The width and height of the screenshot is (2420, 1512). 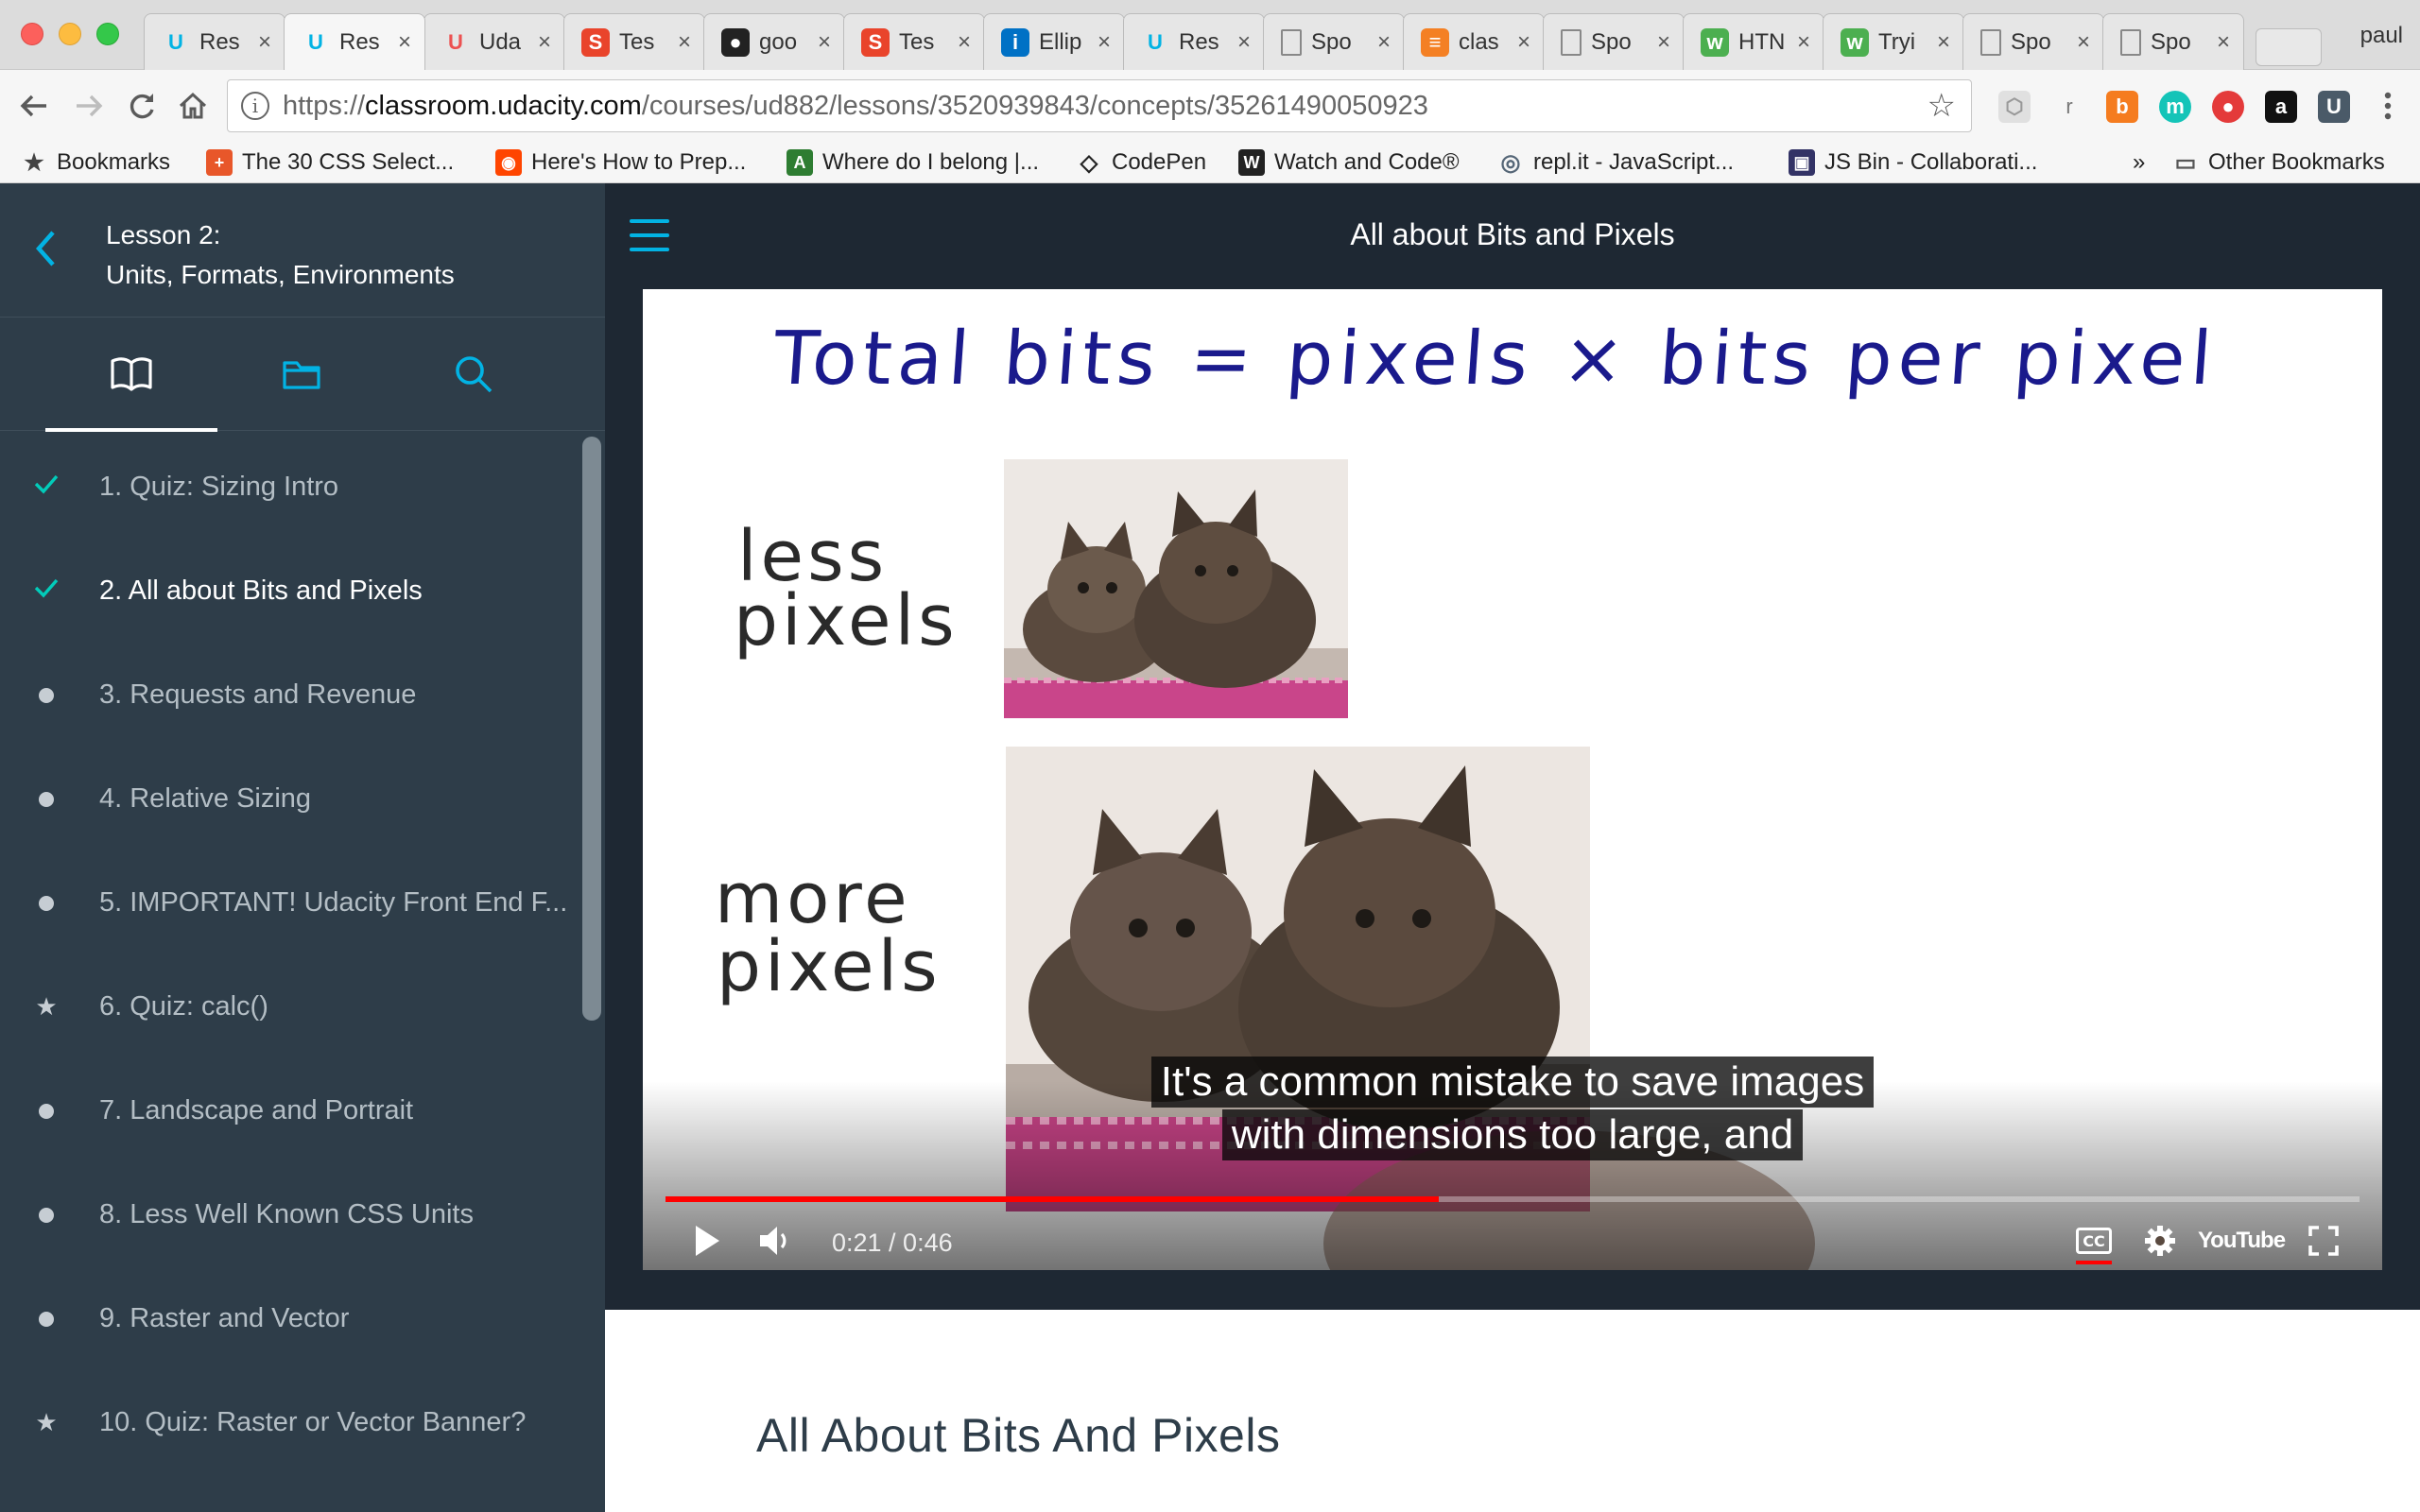 I want to click on back-to-lessons-button, so click(x=46, y=252).